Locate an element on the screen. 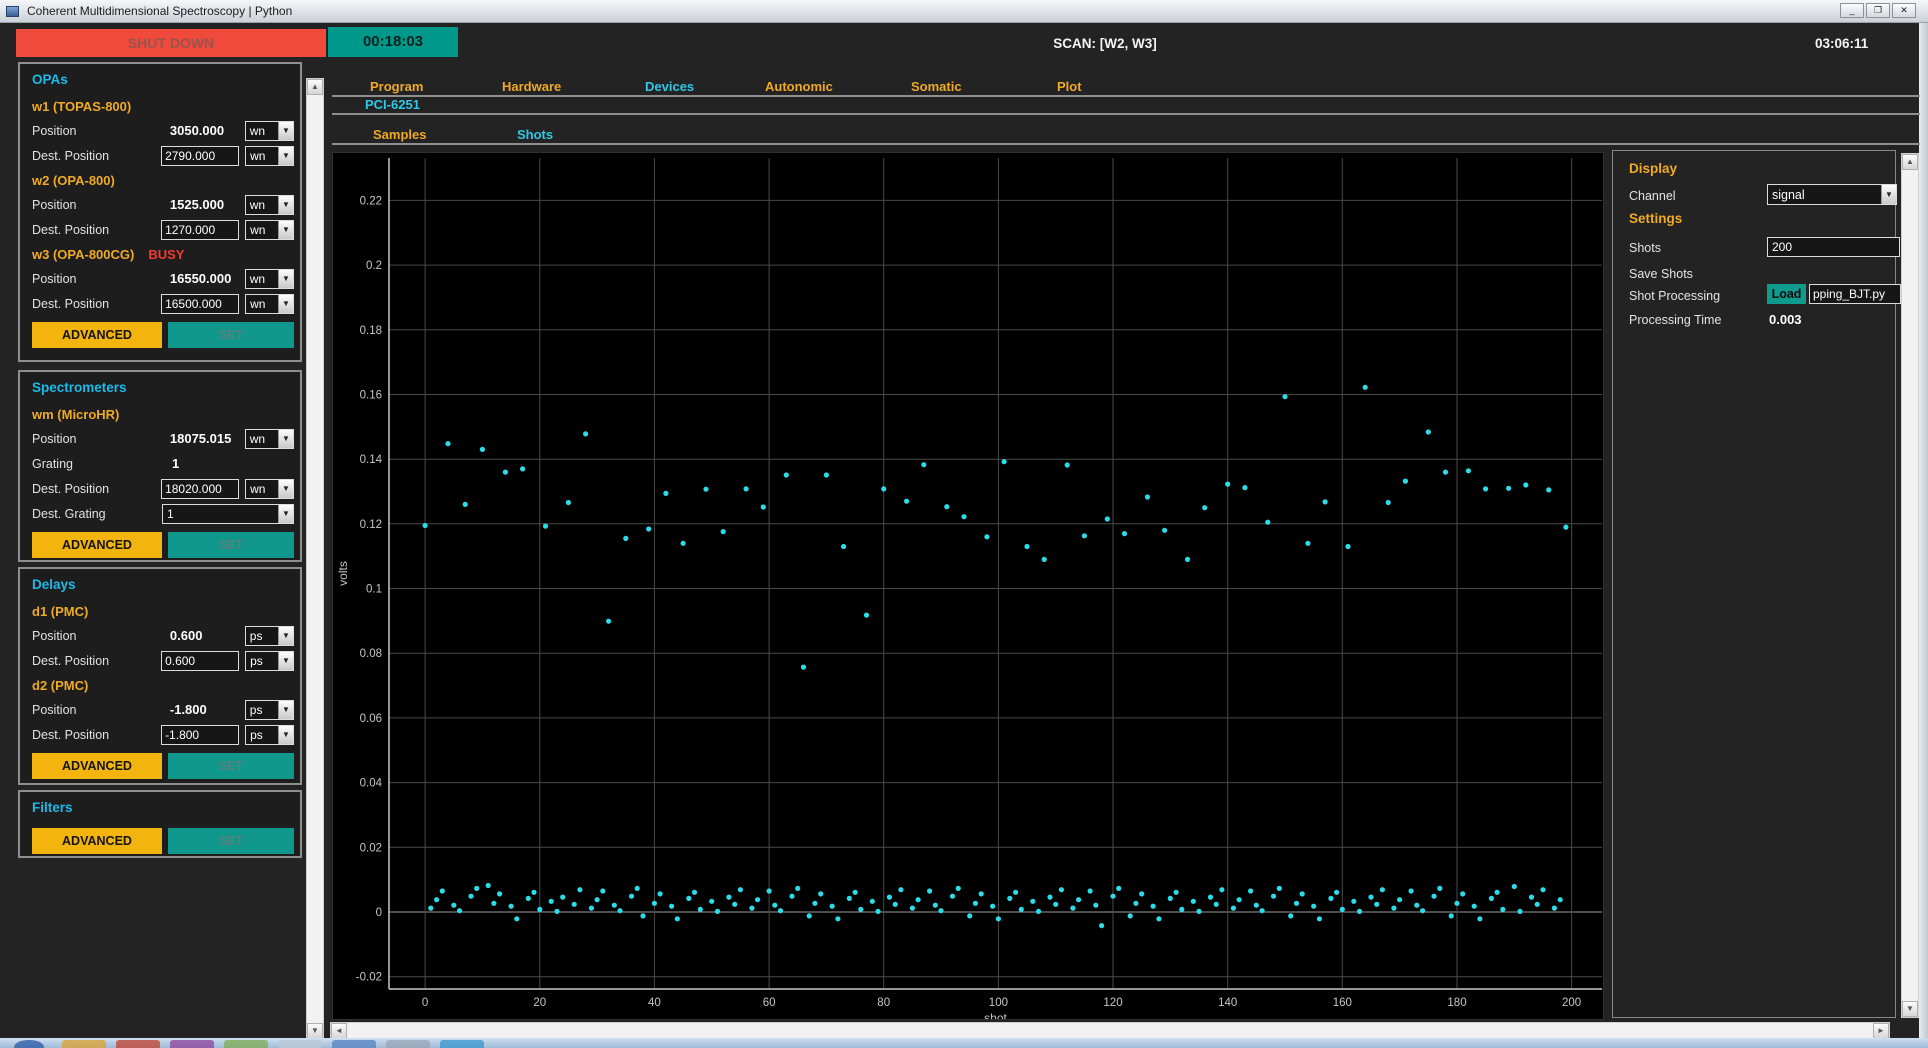 This screenshot has height=1048, width=1928. tab-hardware: Hardware is located at coordinates (531, 86).